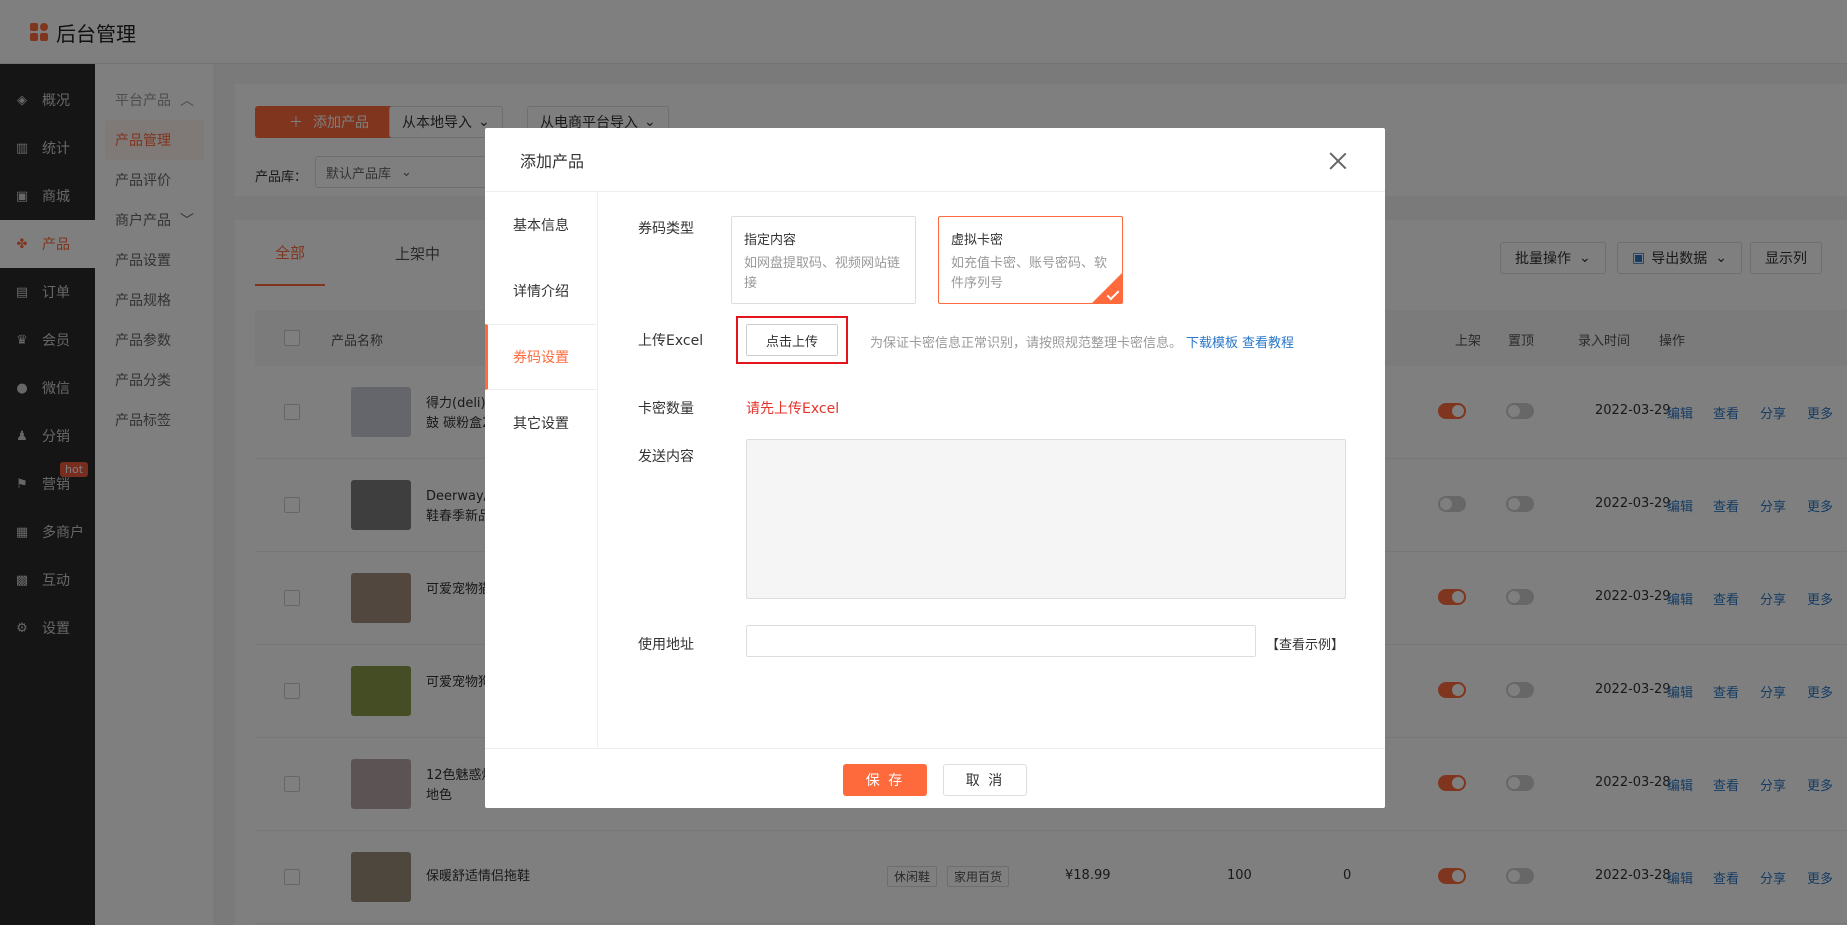 The height and width of the screenshot is (925, 1847). Describe the element at coordinates (1268, 343) in the screenshot. I see `view-tutorial-link: 查看教程` at that location.